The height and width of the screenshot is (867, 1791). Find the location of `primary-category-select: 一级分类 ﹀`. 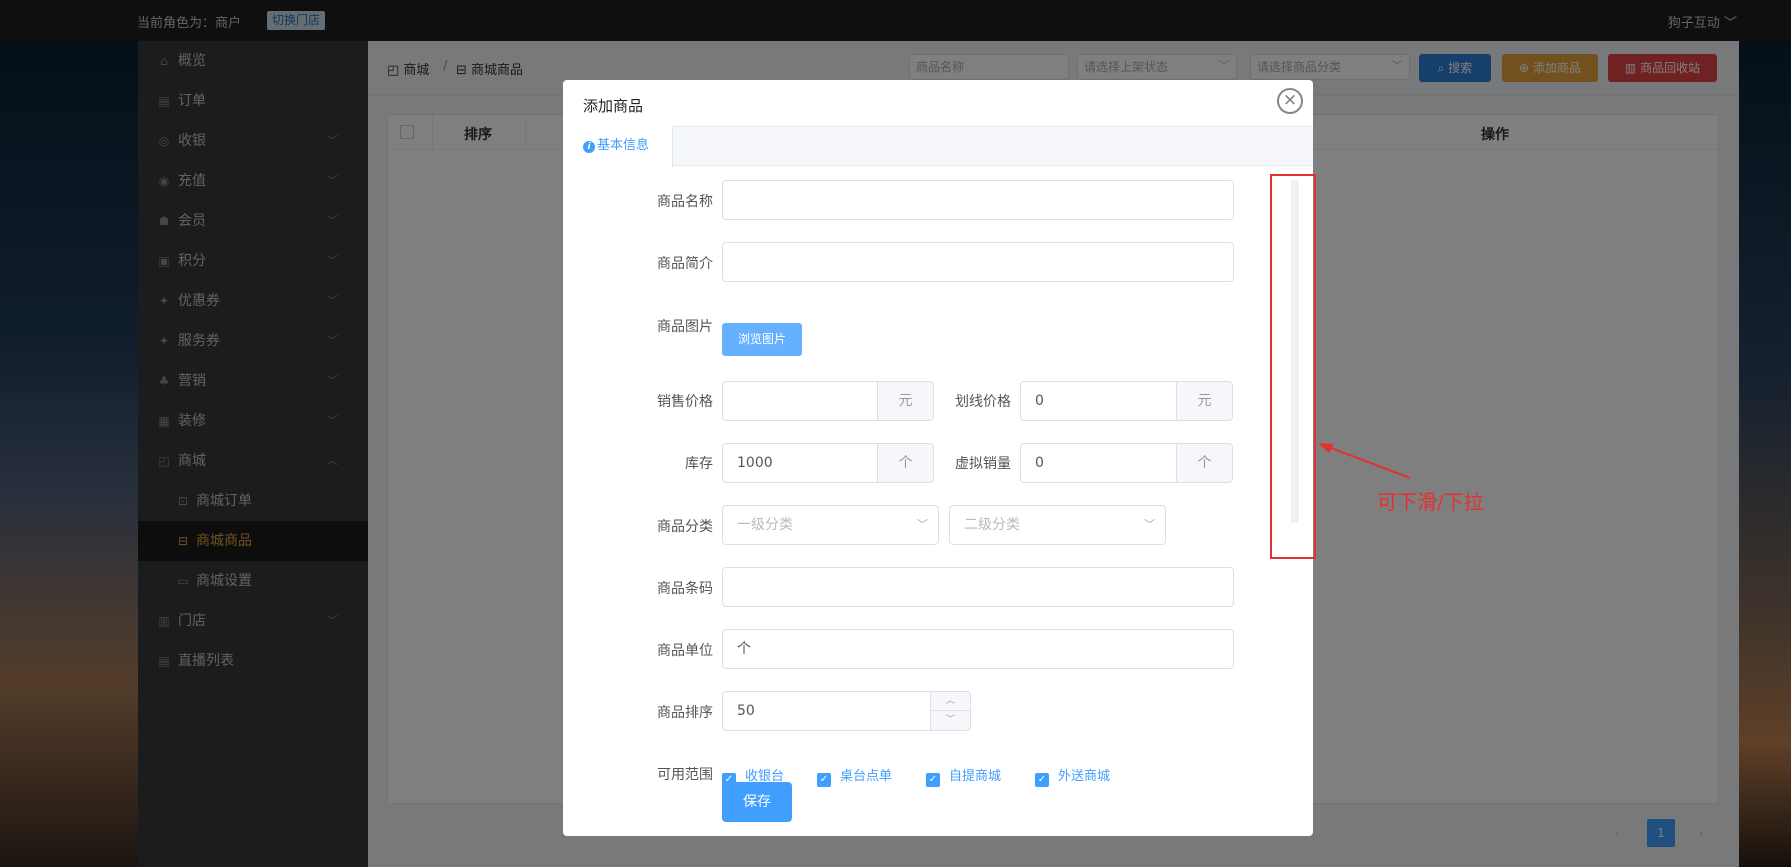

primary-category-select: 一级分类 ﹀ is located at coordinates (830, 525).